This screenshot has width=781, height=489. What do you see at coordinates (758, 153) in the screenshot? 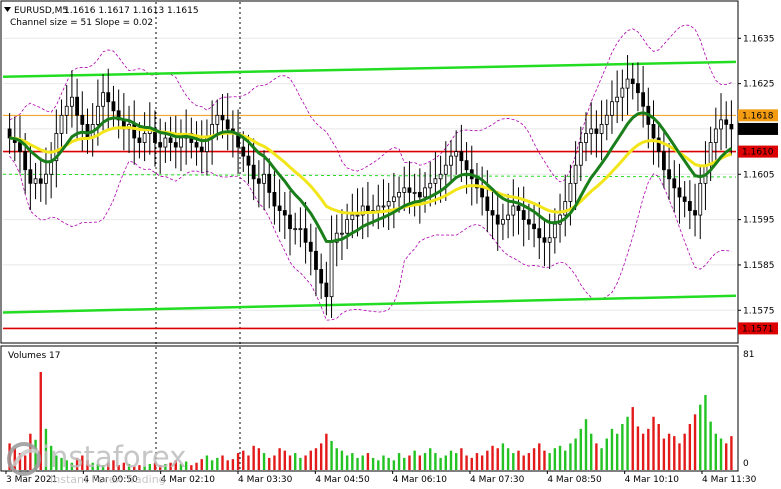
I see `price-tag-text-2: 1.1610` at bounding box center [758, 153].